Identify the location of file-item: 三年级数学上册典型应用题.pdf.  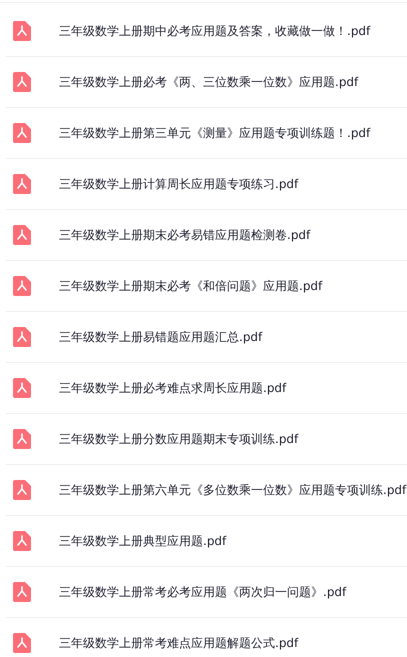
(206, 541).